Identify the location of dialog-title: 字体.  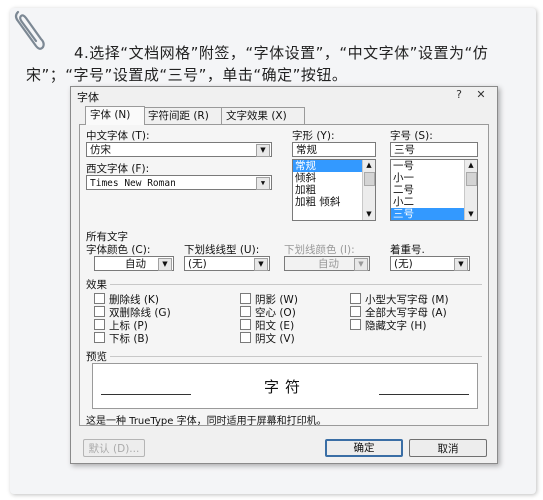
(88, 97).